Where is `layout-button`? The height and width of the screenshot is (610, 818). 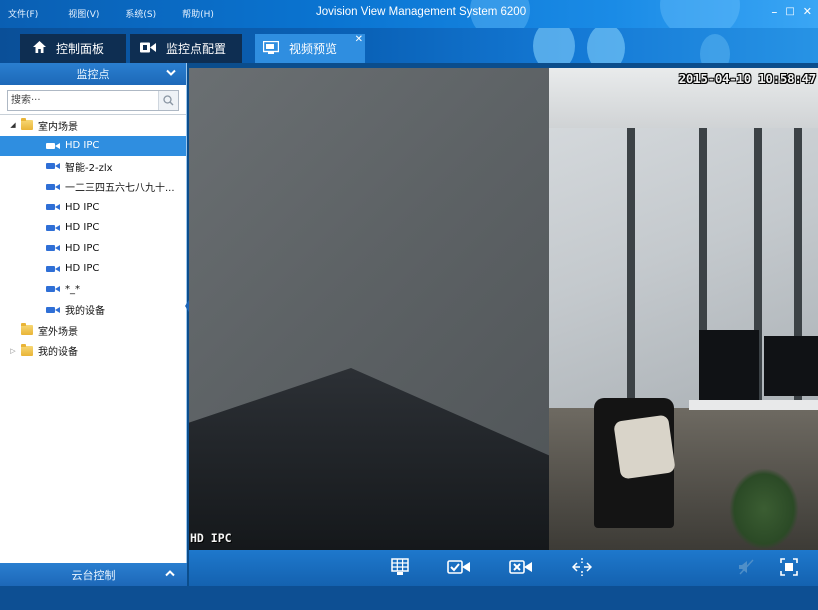
layout-button is located at coordinates (400, 567).